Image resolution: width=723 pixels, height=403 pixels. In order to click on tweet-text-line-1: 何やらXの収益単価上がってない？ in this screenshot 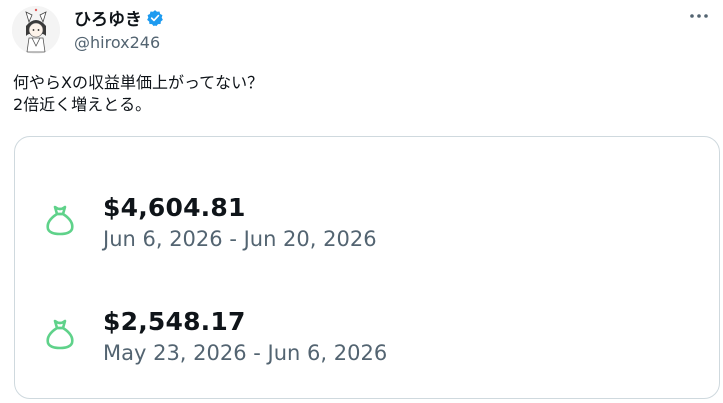, I will do `click(138, 82)`.